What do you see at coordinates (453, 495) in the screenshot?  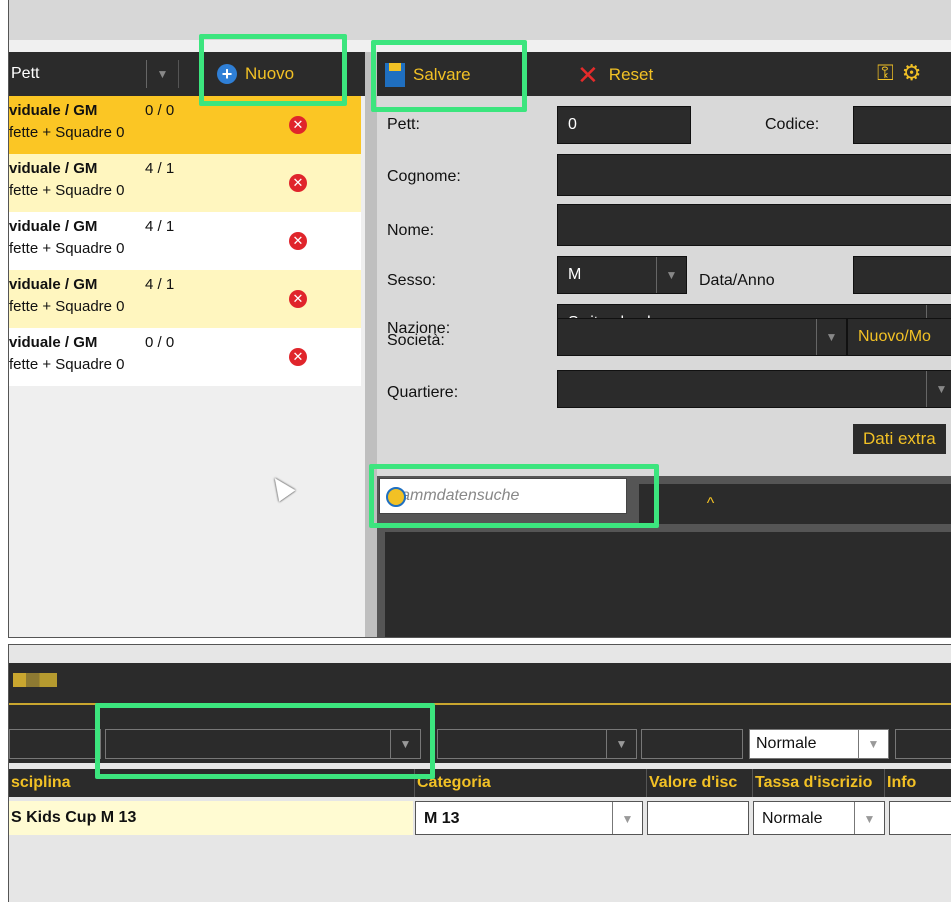 I see `search-placeholder: Stammdatensuche` at bounding box center [453, 495].